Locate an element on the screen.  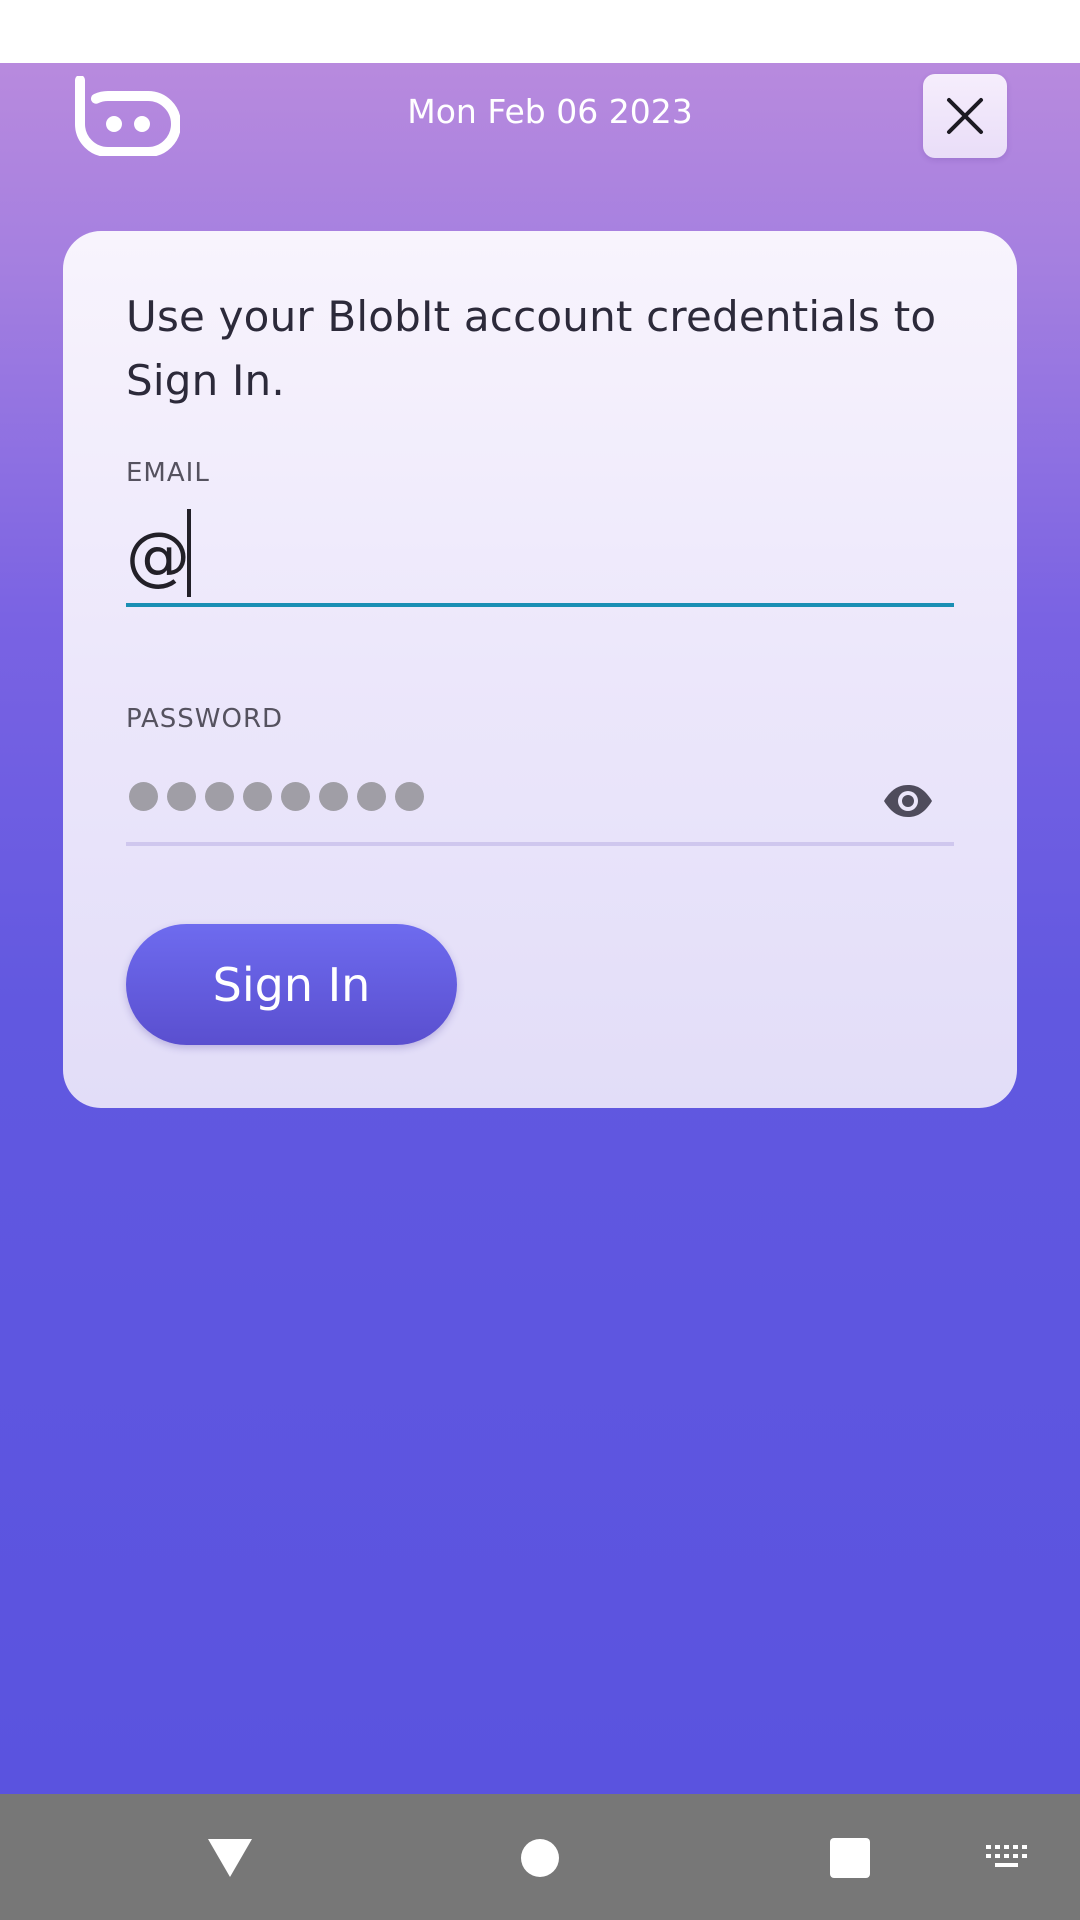
text-cursor is located at coordinates (189, 553).